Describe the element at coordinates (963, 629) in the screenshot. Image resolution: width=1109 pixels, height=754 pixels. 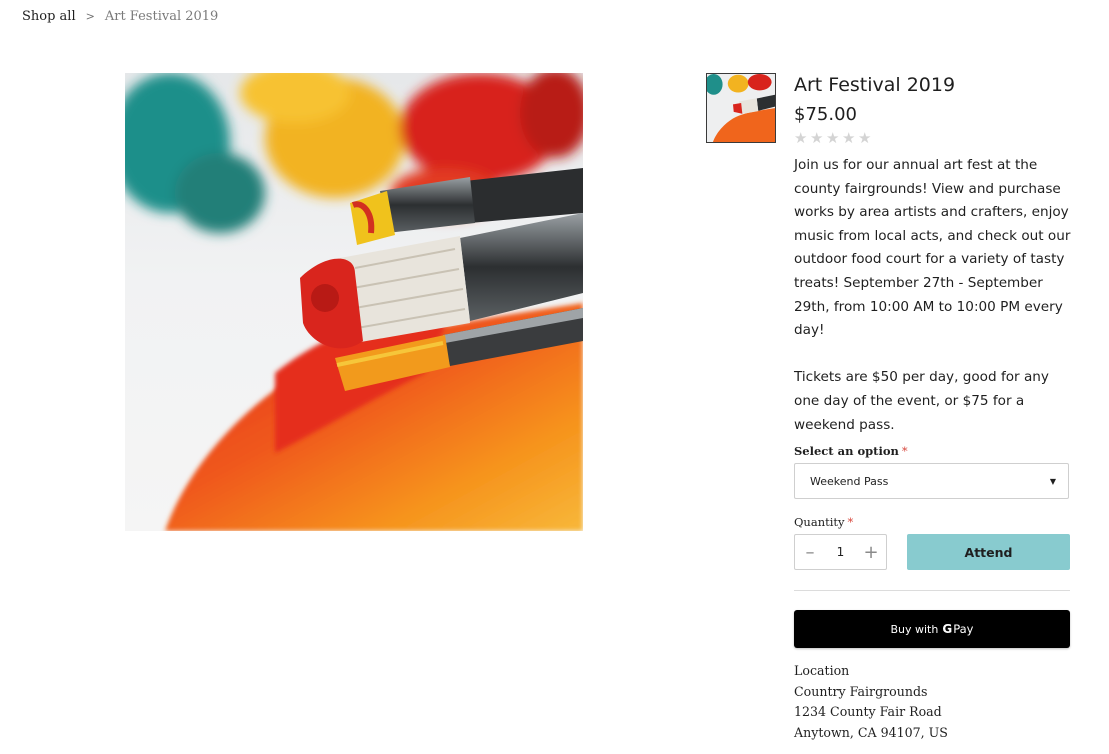
I see `gpay-pay-text: Pay` at that location.